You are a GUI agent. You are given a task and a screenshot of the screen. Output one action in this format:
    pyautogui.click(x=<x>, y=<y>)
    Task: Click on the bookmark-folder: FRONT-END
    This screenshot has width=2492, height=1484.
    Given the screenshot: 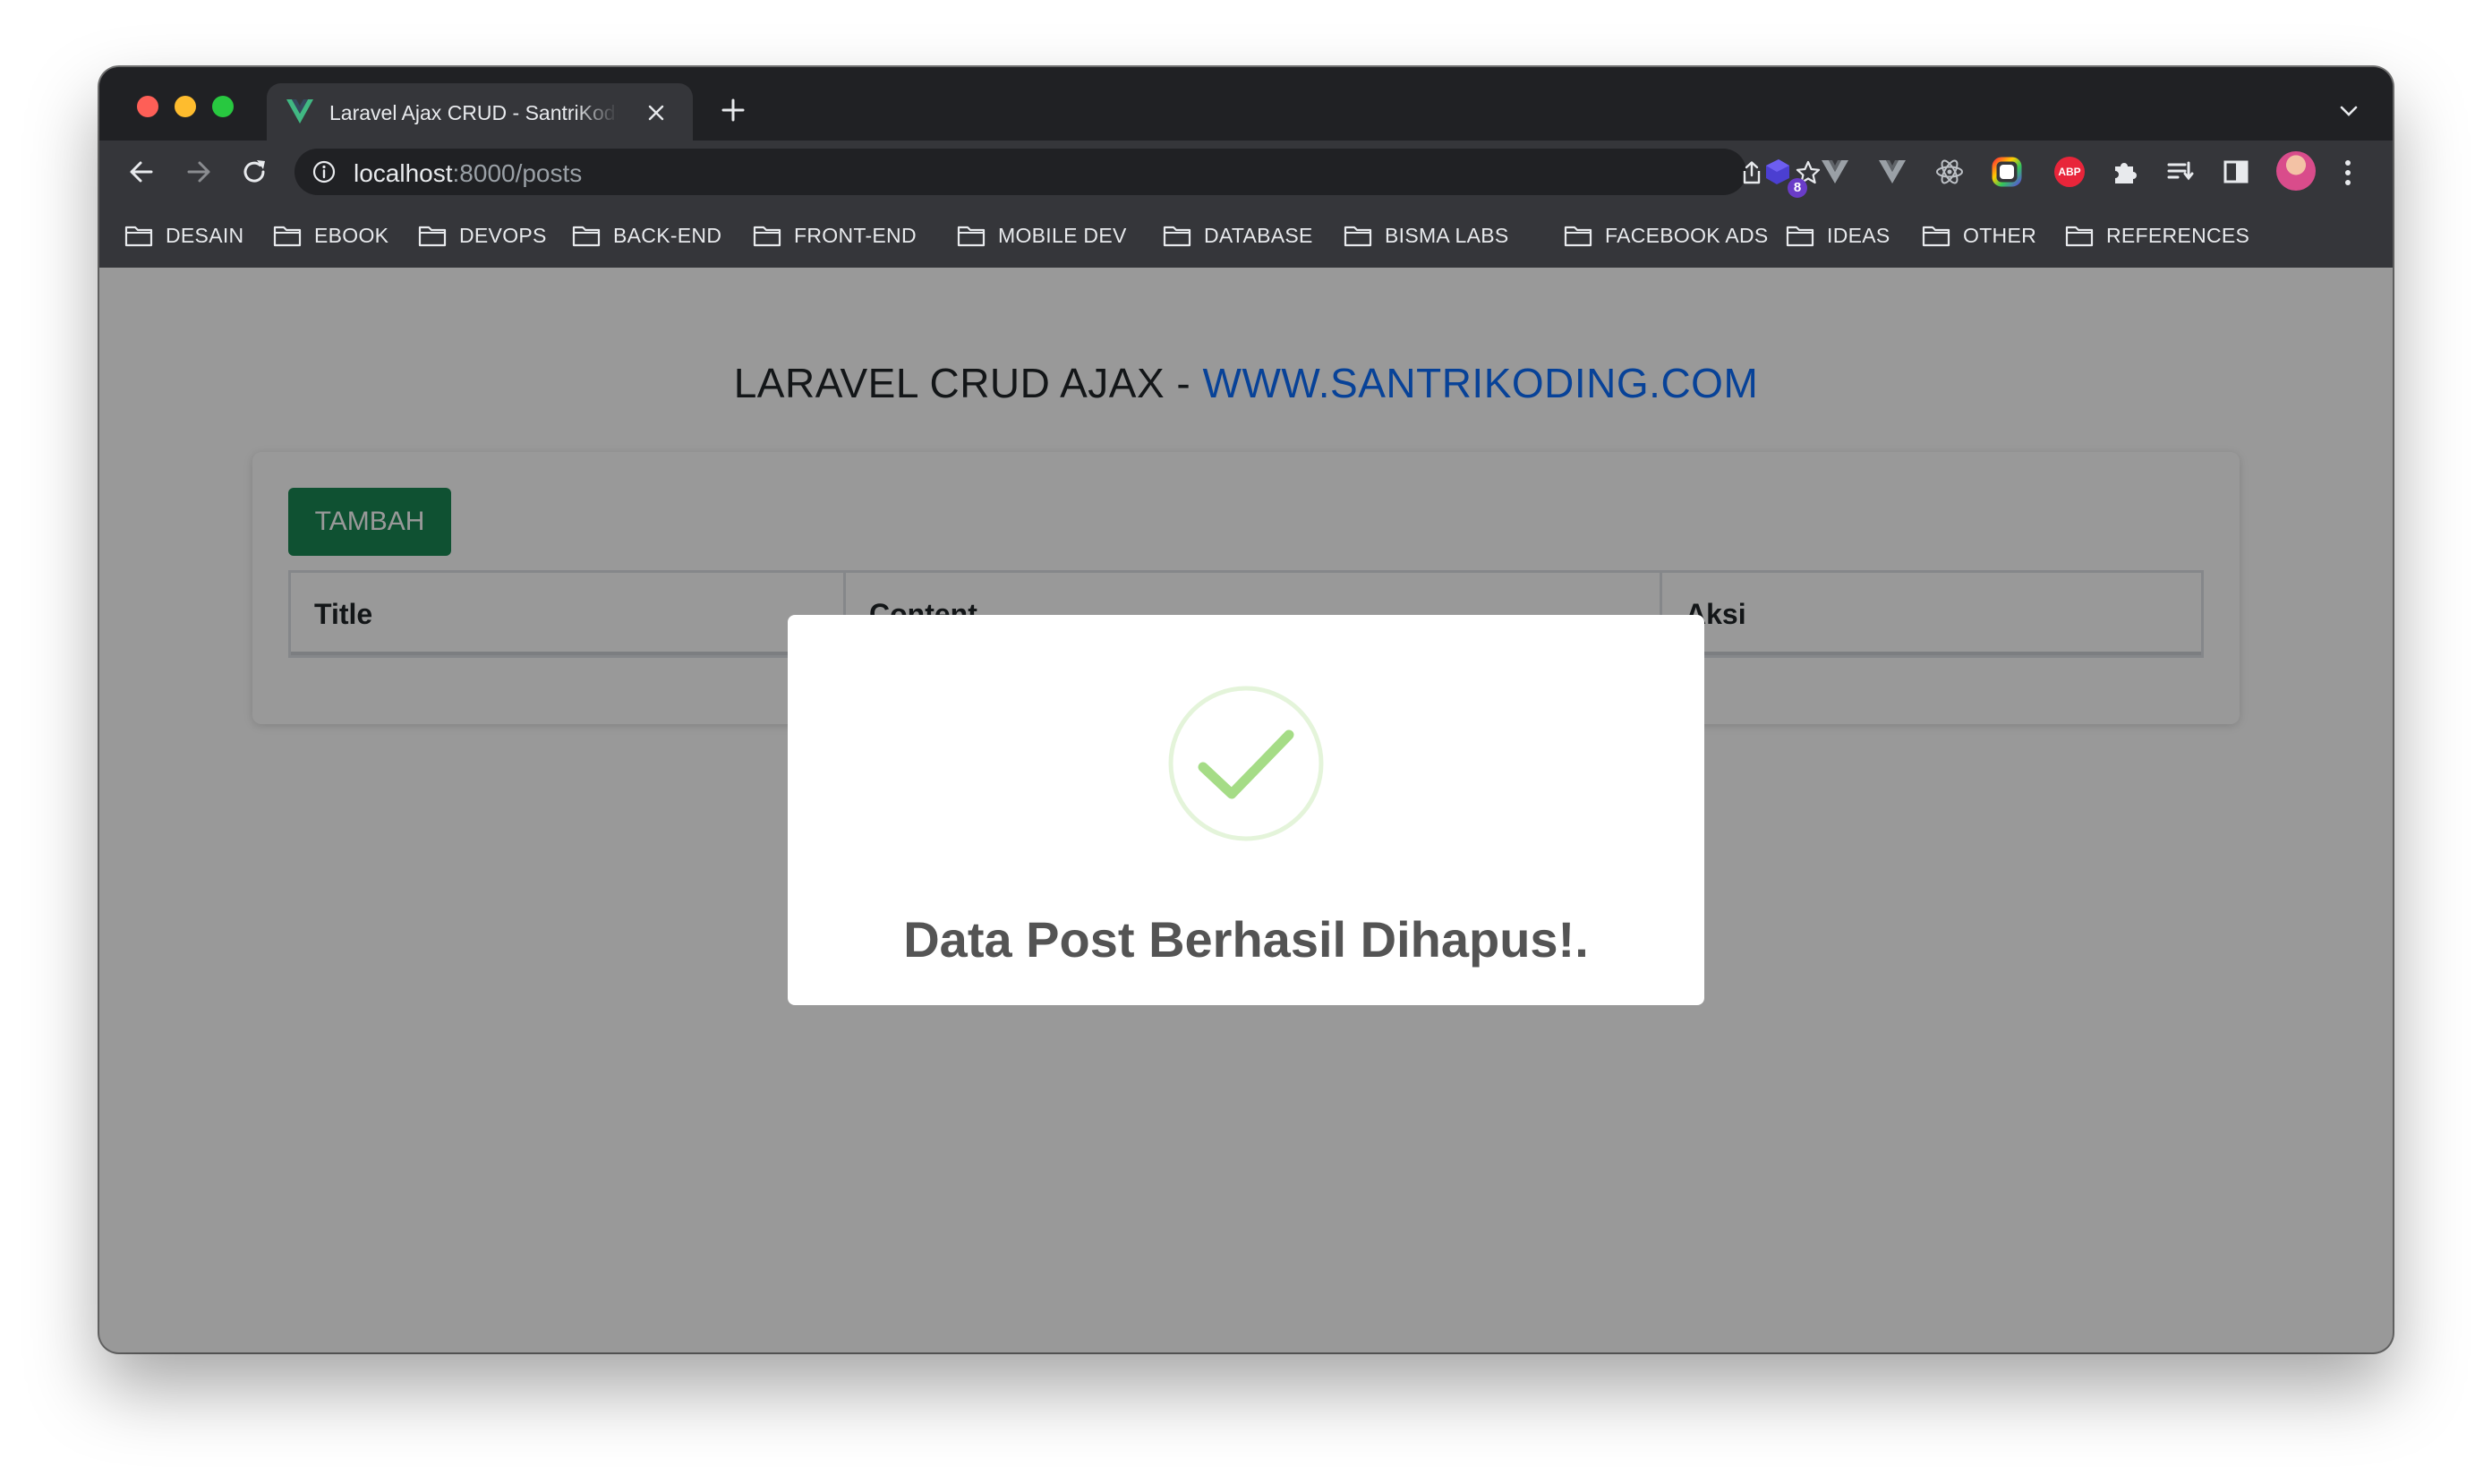 What is the action you would take?
    pyautogui.click(x=835, y=235)
    